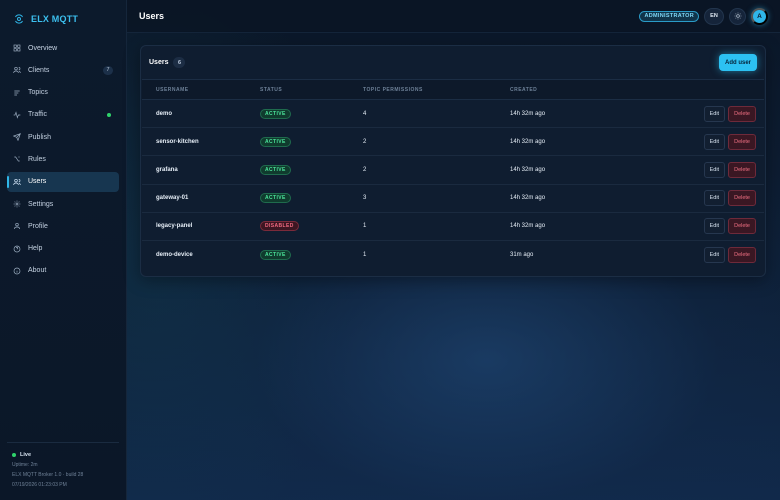  Describe the element at coordinates (737, 62) in the screenshot. I see `add-user-button: Add user` at that location.